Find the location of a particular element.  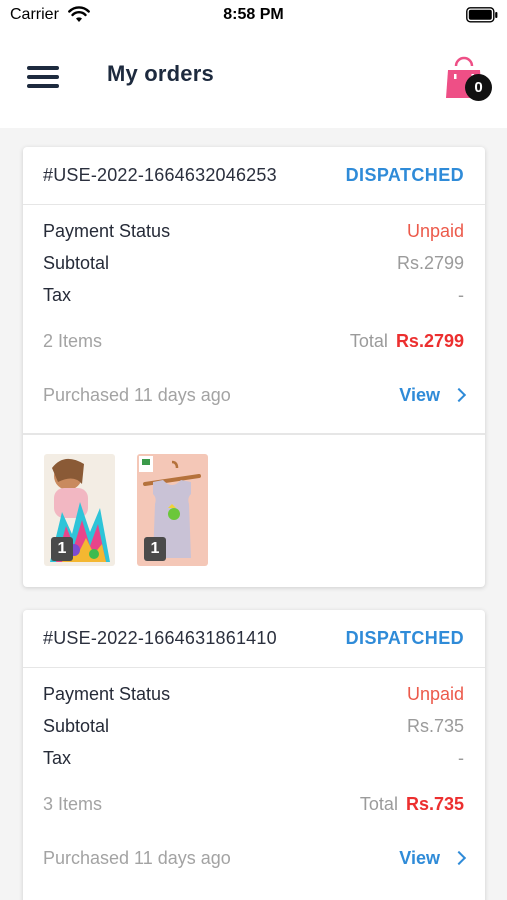

items-total-row: 3 Items Total Rs.735 is located at coordinates (253, 806).